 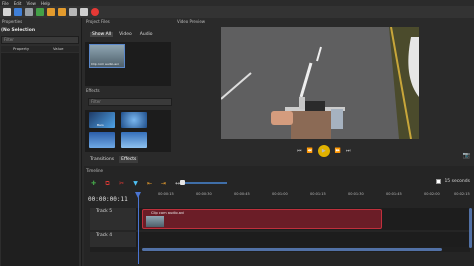 I want to click on video-preview-title: Video Preview, so click(x=191, y=21).